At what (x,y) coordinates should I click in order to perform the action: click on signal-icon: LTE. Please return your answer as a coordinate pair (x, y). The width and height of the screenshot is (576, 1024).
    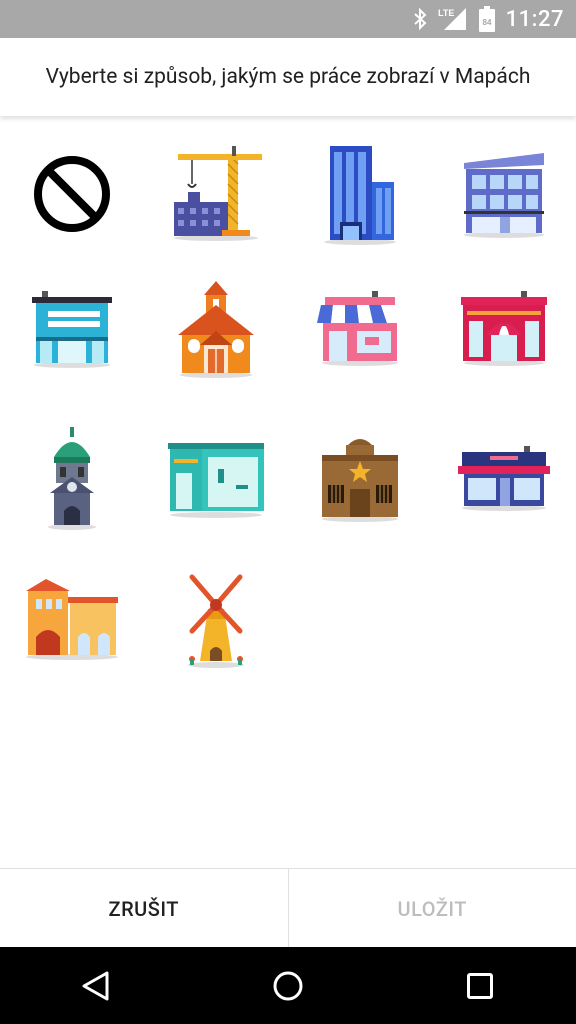
    Looking at the image, I should click on (452, 19).